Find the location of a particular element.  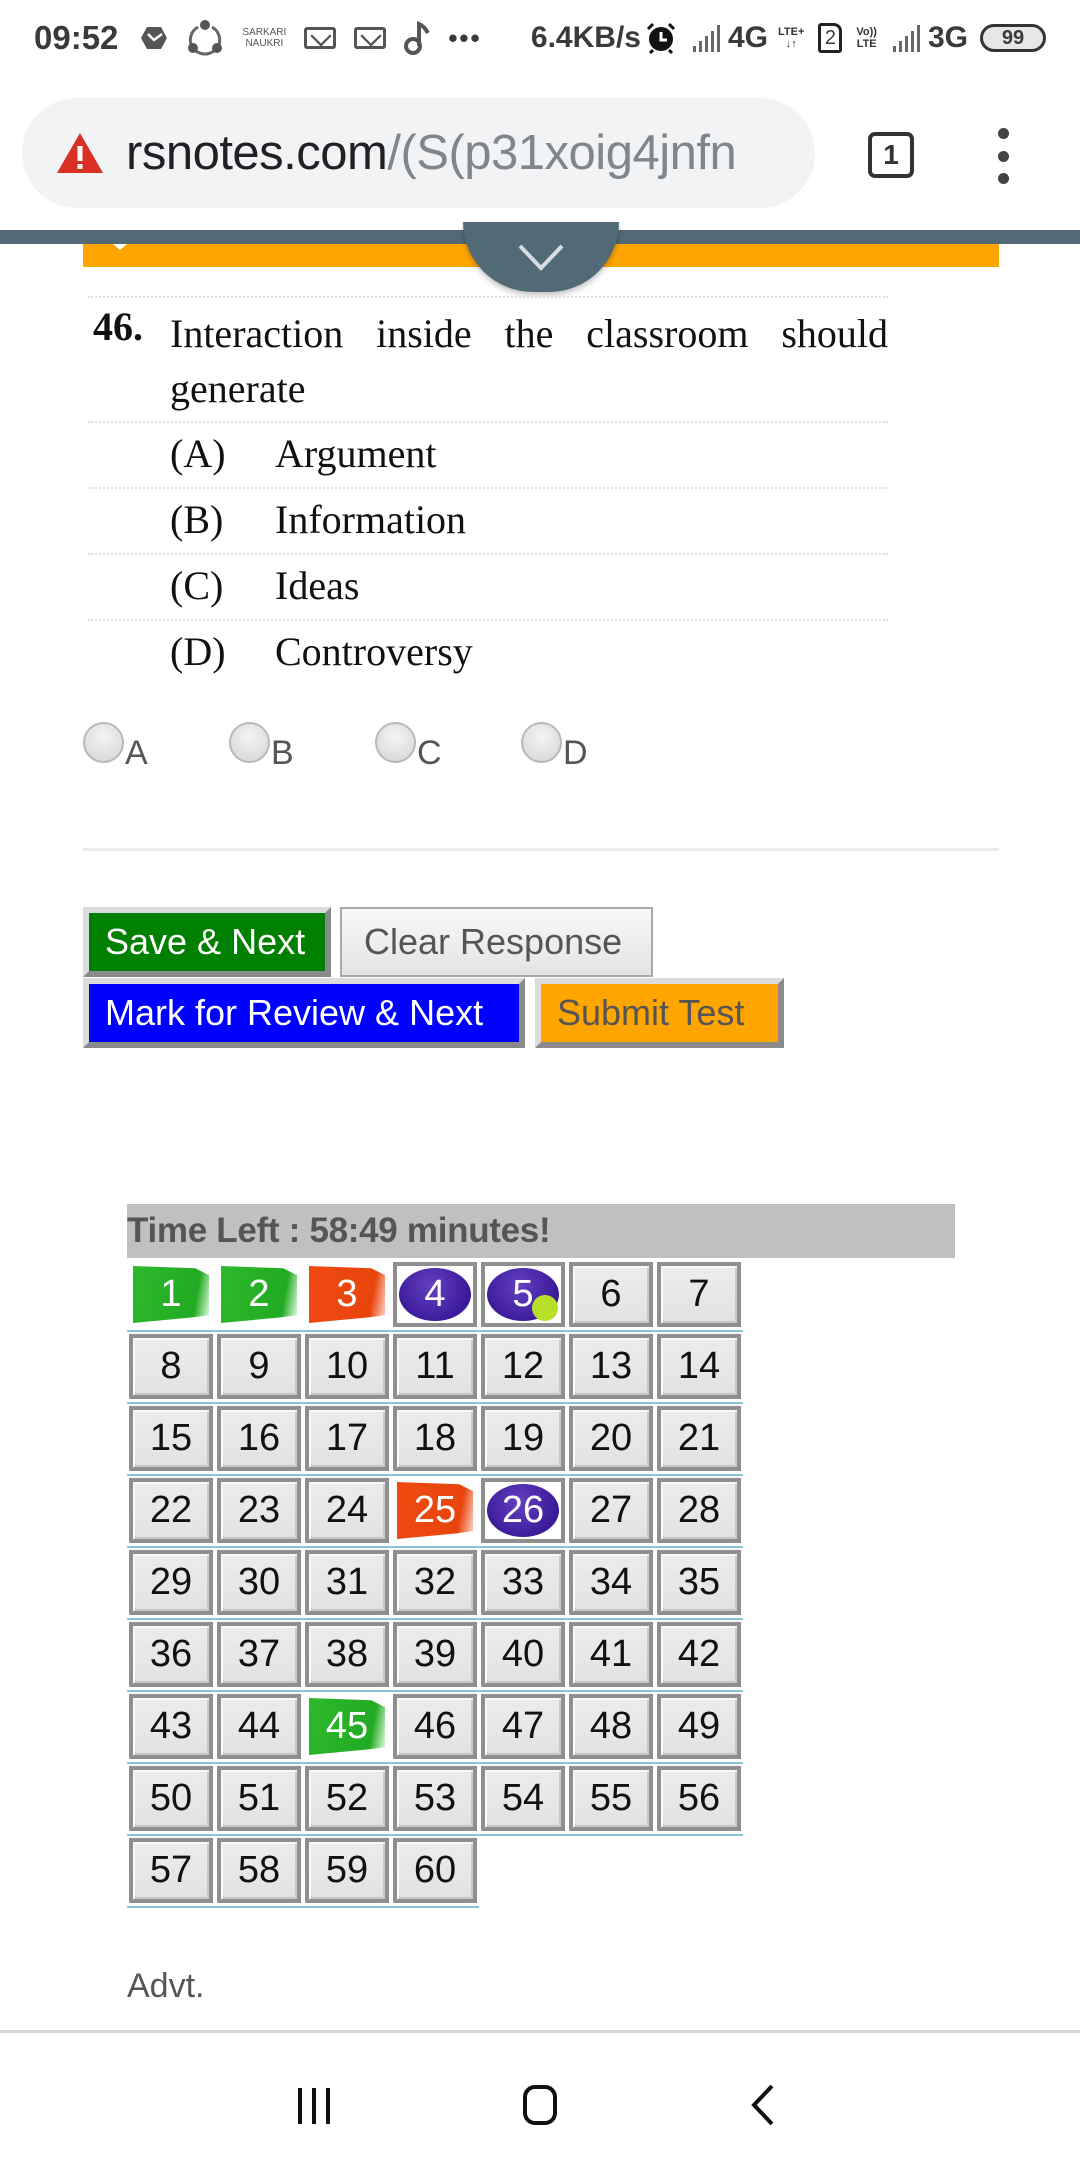

palette-cell-face: 39 is located at coordinates (435, 1654).